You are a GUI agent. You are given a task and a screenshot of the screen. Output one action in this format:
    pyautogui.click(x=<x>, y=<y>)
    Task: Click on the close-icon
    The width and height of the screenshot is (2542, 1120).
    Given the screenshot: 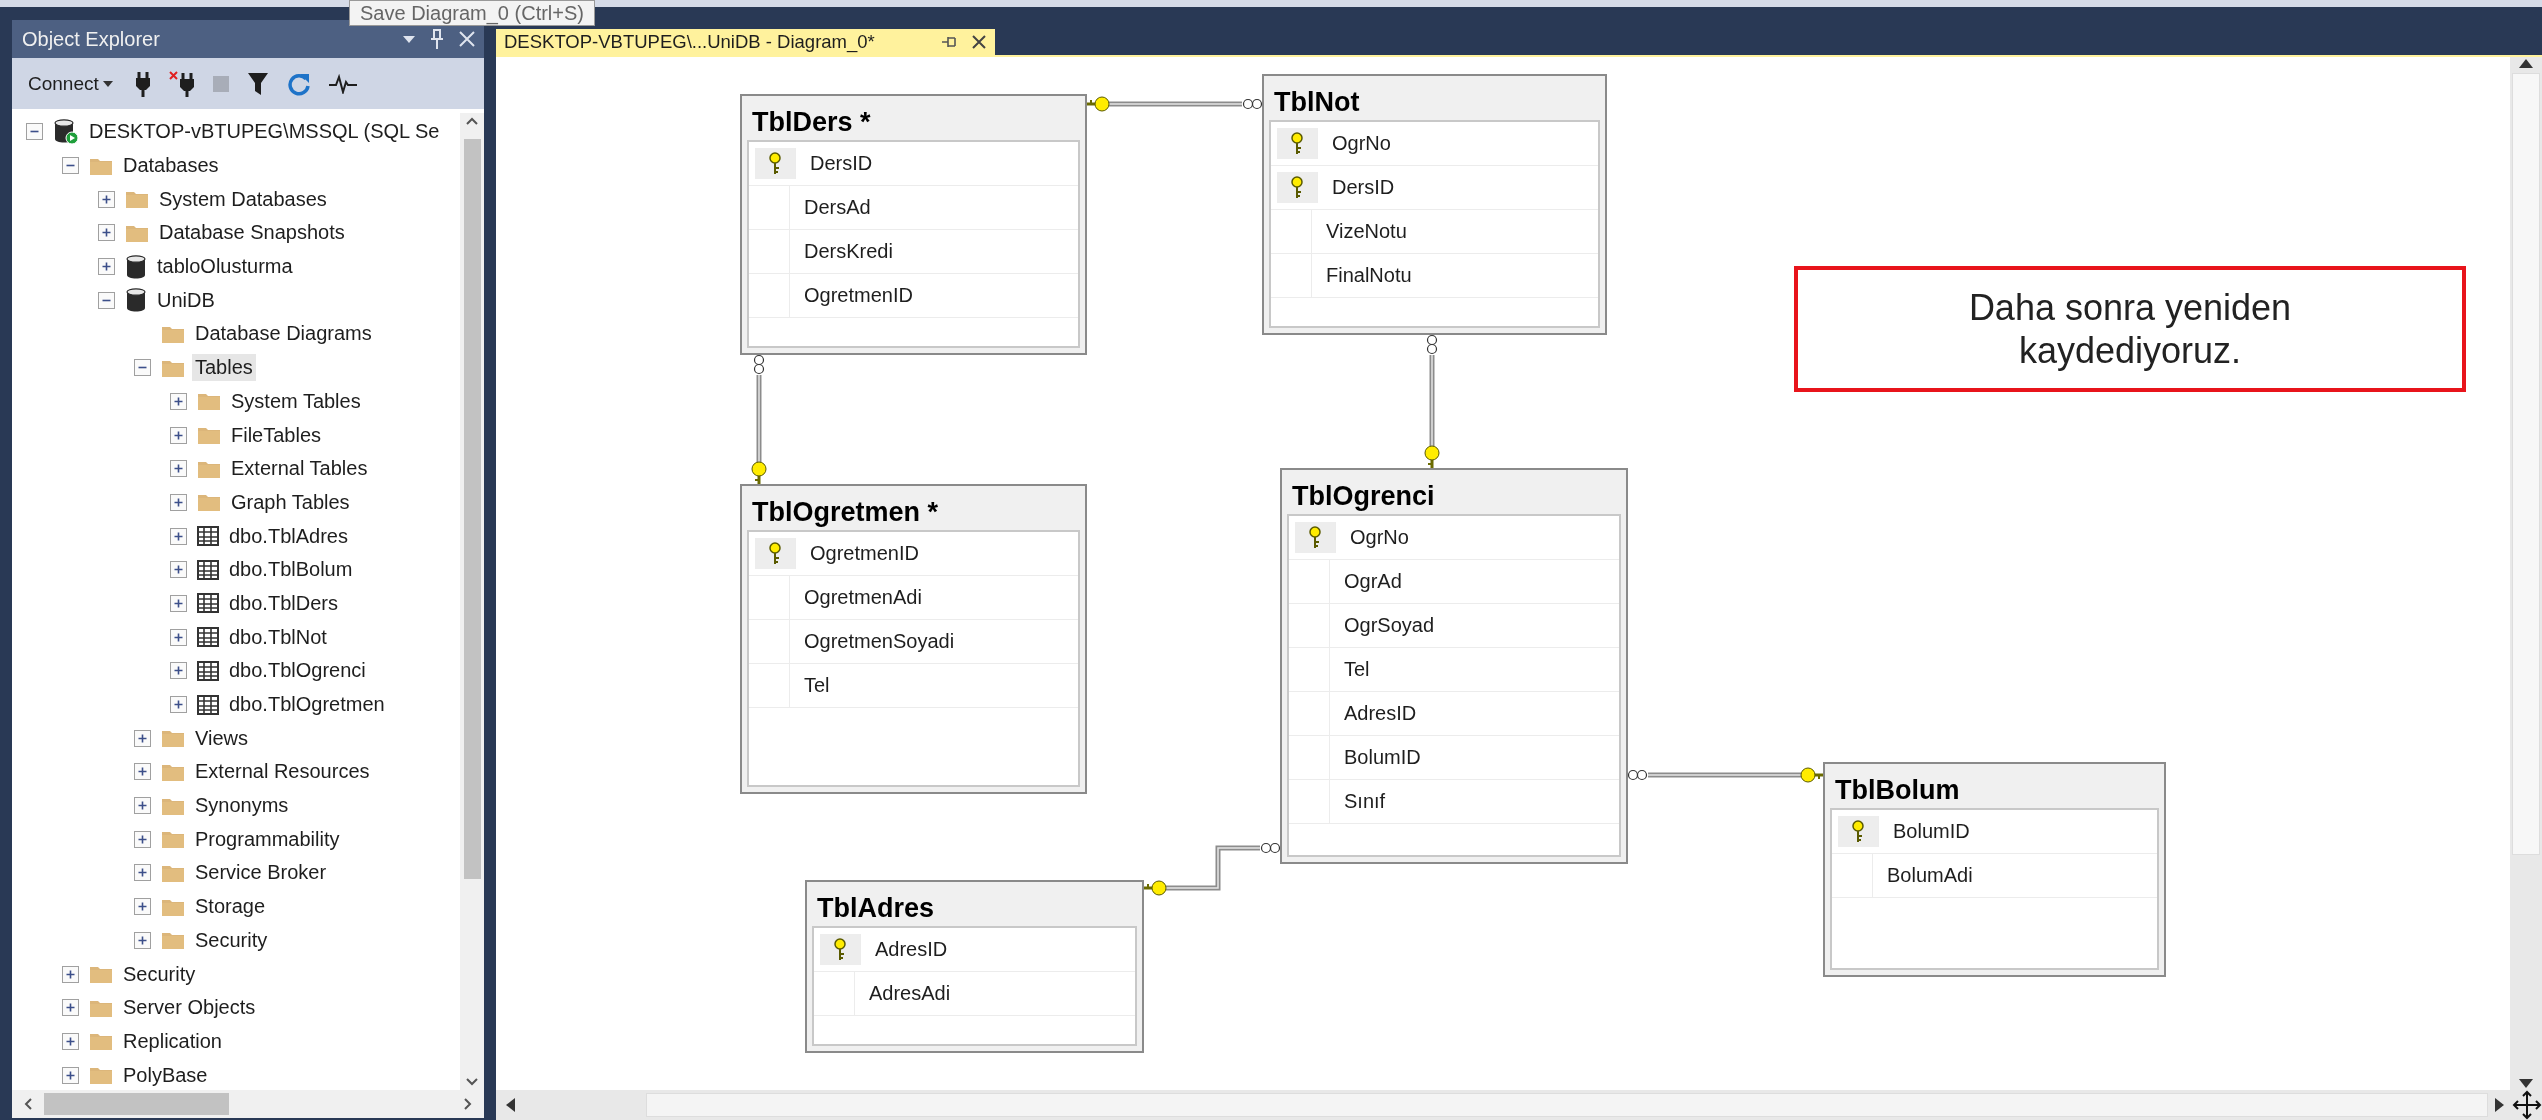 What is the action you would take?
    pyautogui.click(x=979, y=42)
    